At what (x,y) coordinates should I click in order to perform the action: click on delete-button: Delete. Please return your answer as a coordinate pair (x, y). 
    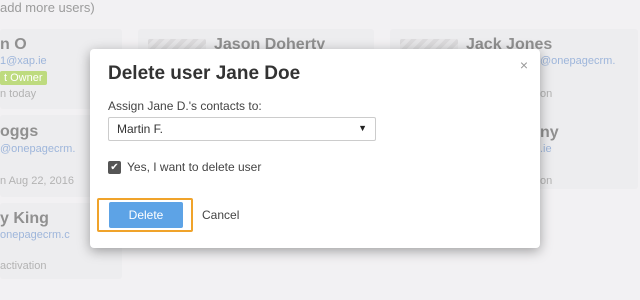
    Looking at the image, I should click on (146, 215).